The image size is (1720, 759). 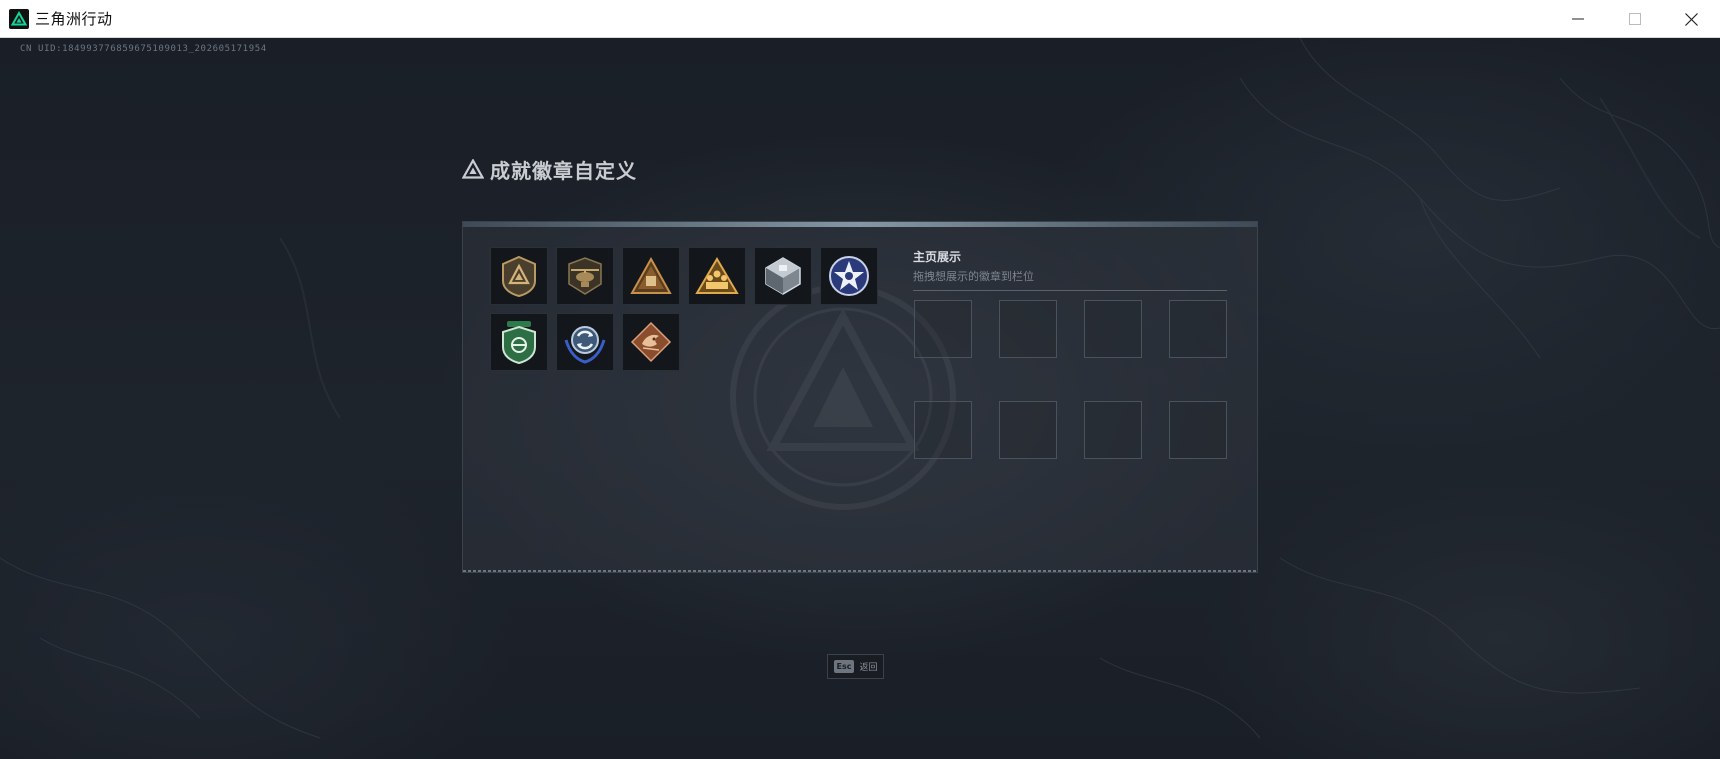 What do you see at coordinates (585, 345) in the screenshot?
I see `recycle-wings-badge-icon` at bounding box center [585, 345].